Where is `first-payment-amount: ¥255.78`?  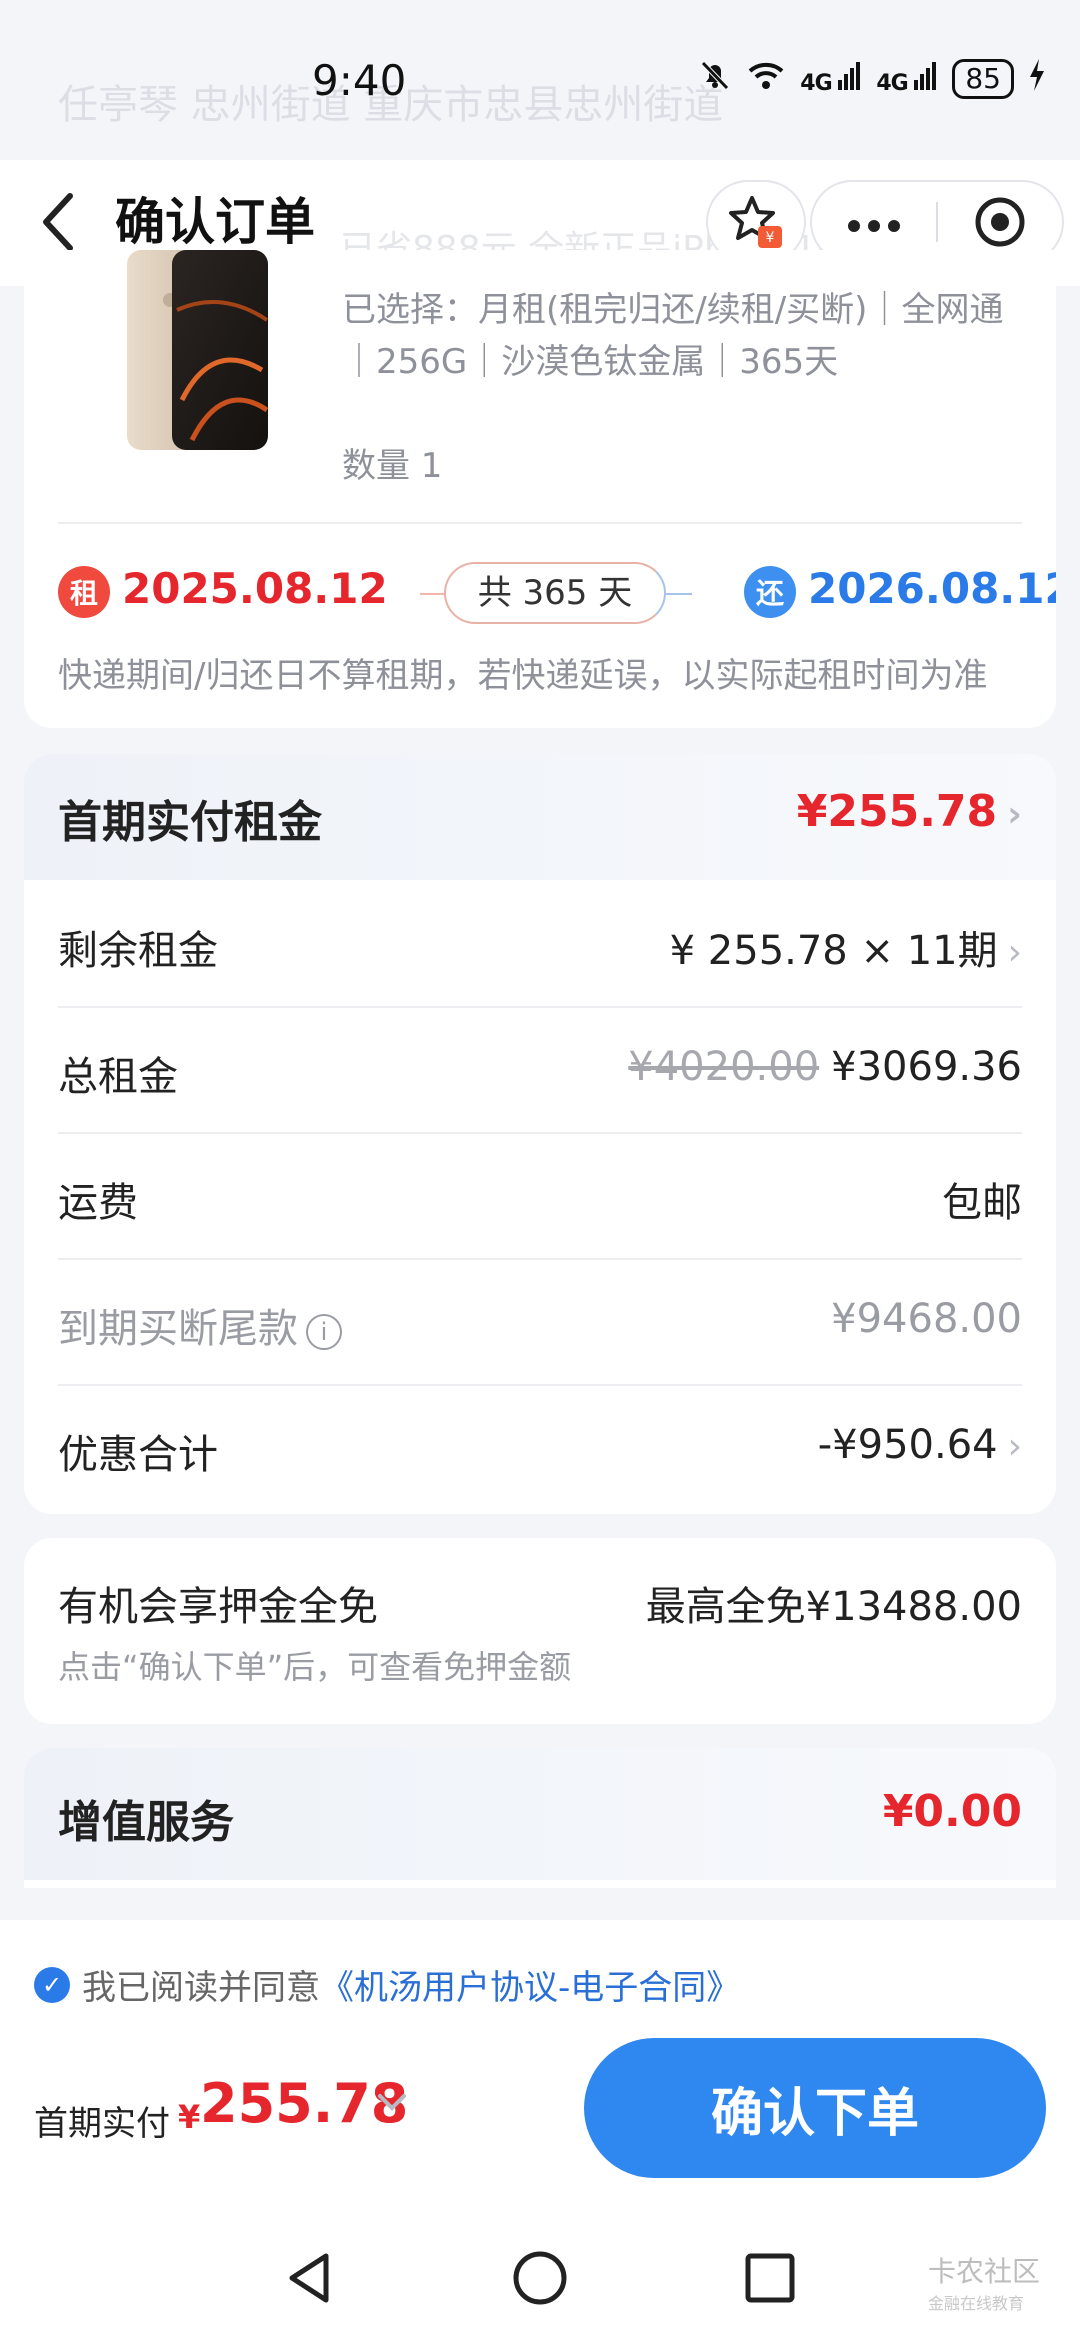 first-payment-amount: ¥255.78 is located at coordinates (897, 811).